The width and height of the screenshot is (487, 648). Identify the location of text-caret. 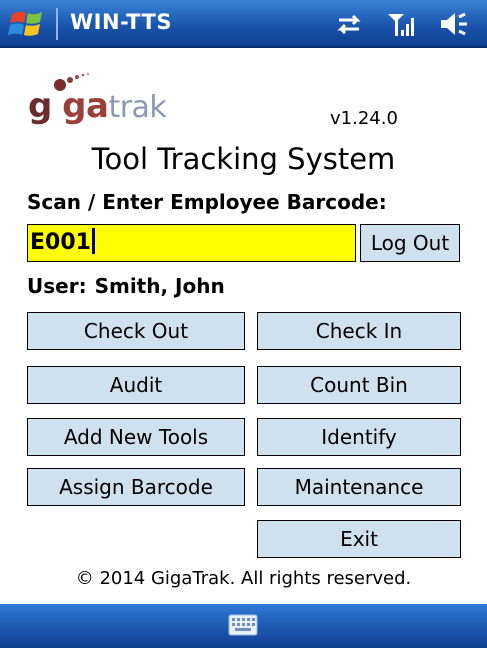
(93, 241).